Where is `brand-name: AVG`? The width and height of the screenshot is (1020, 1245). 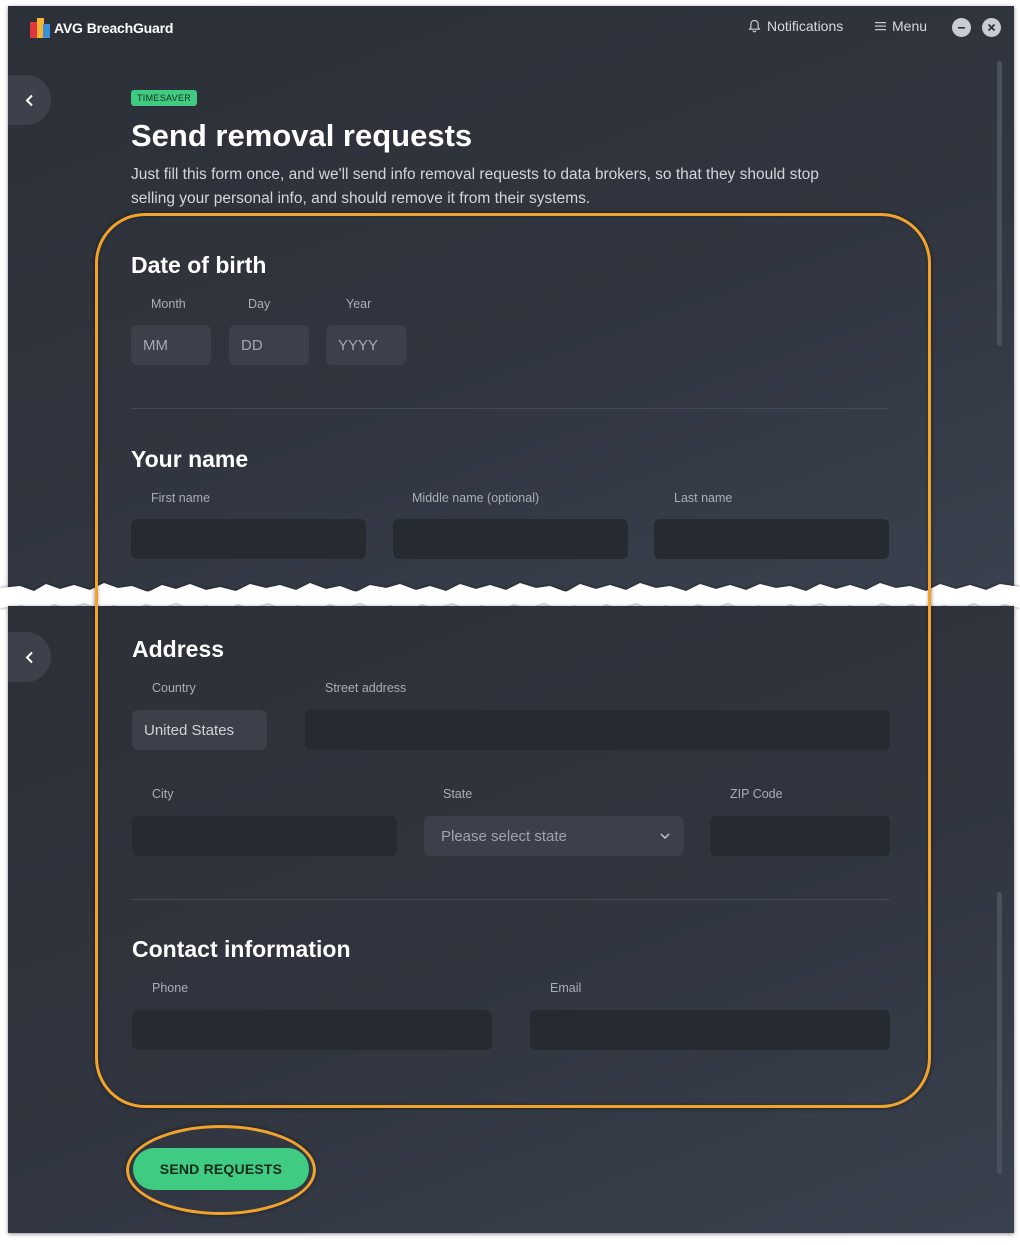 brand-name: AVG is located at coordinates (68, 28).